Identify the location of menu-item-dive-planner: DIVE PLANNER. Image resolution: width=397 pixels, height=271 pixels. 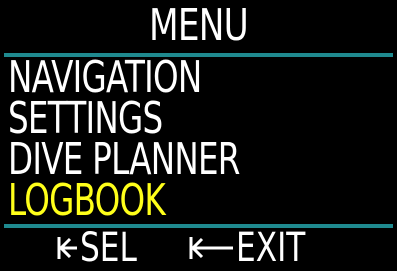
(148, 160).